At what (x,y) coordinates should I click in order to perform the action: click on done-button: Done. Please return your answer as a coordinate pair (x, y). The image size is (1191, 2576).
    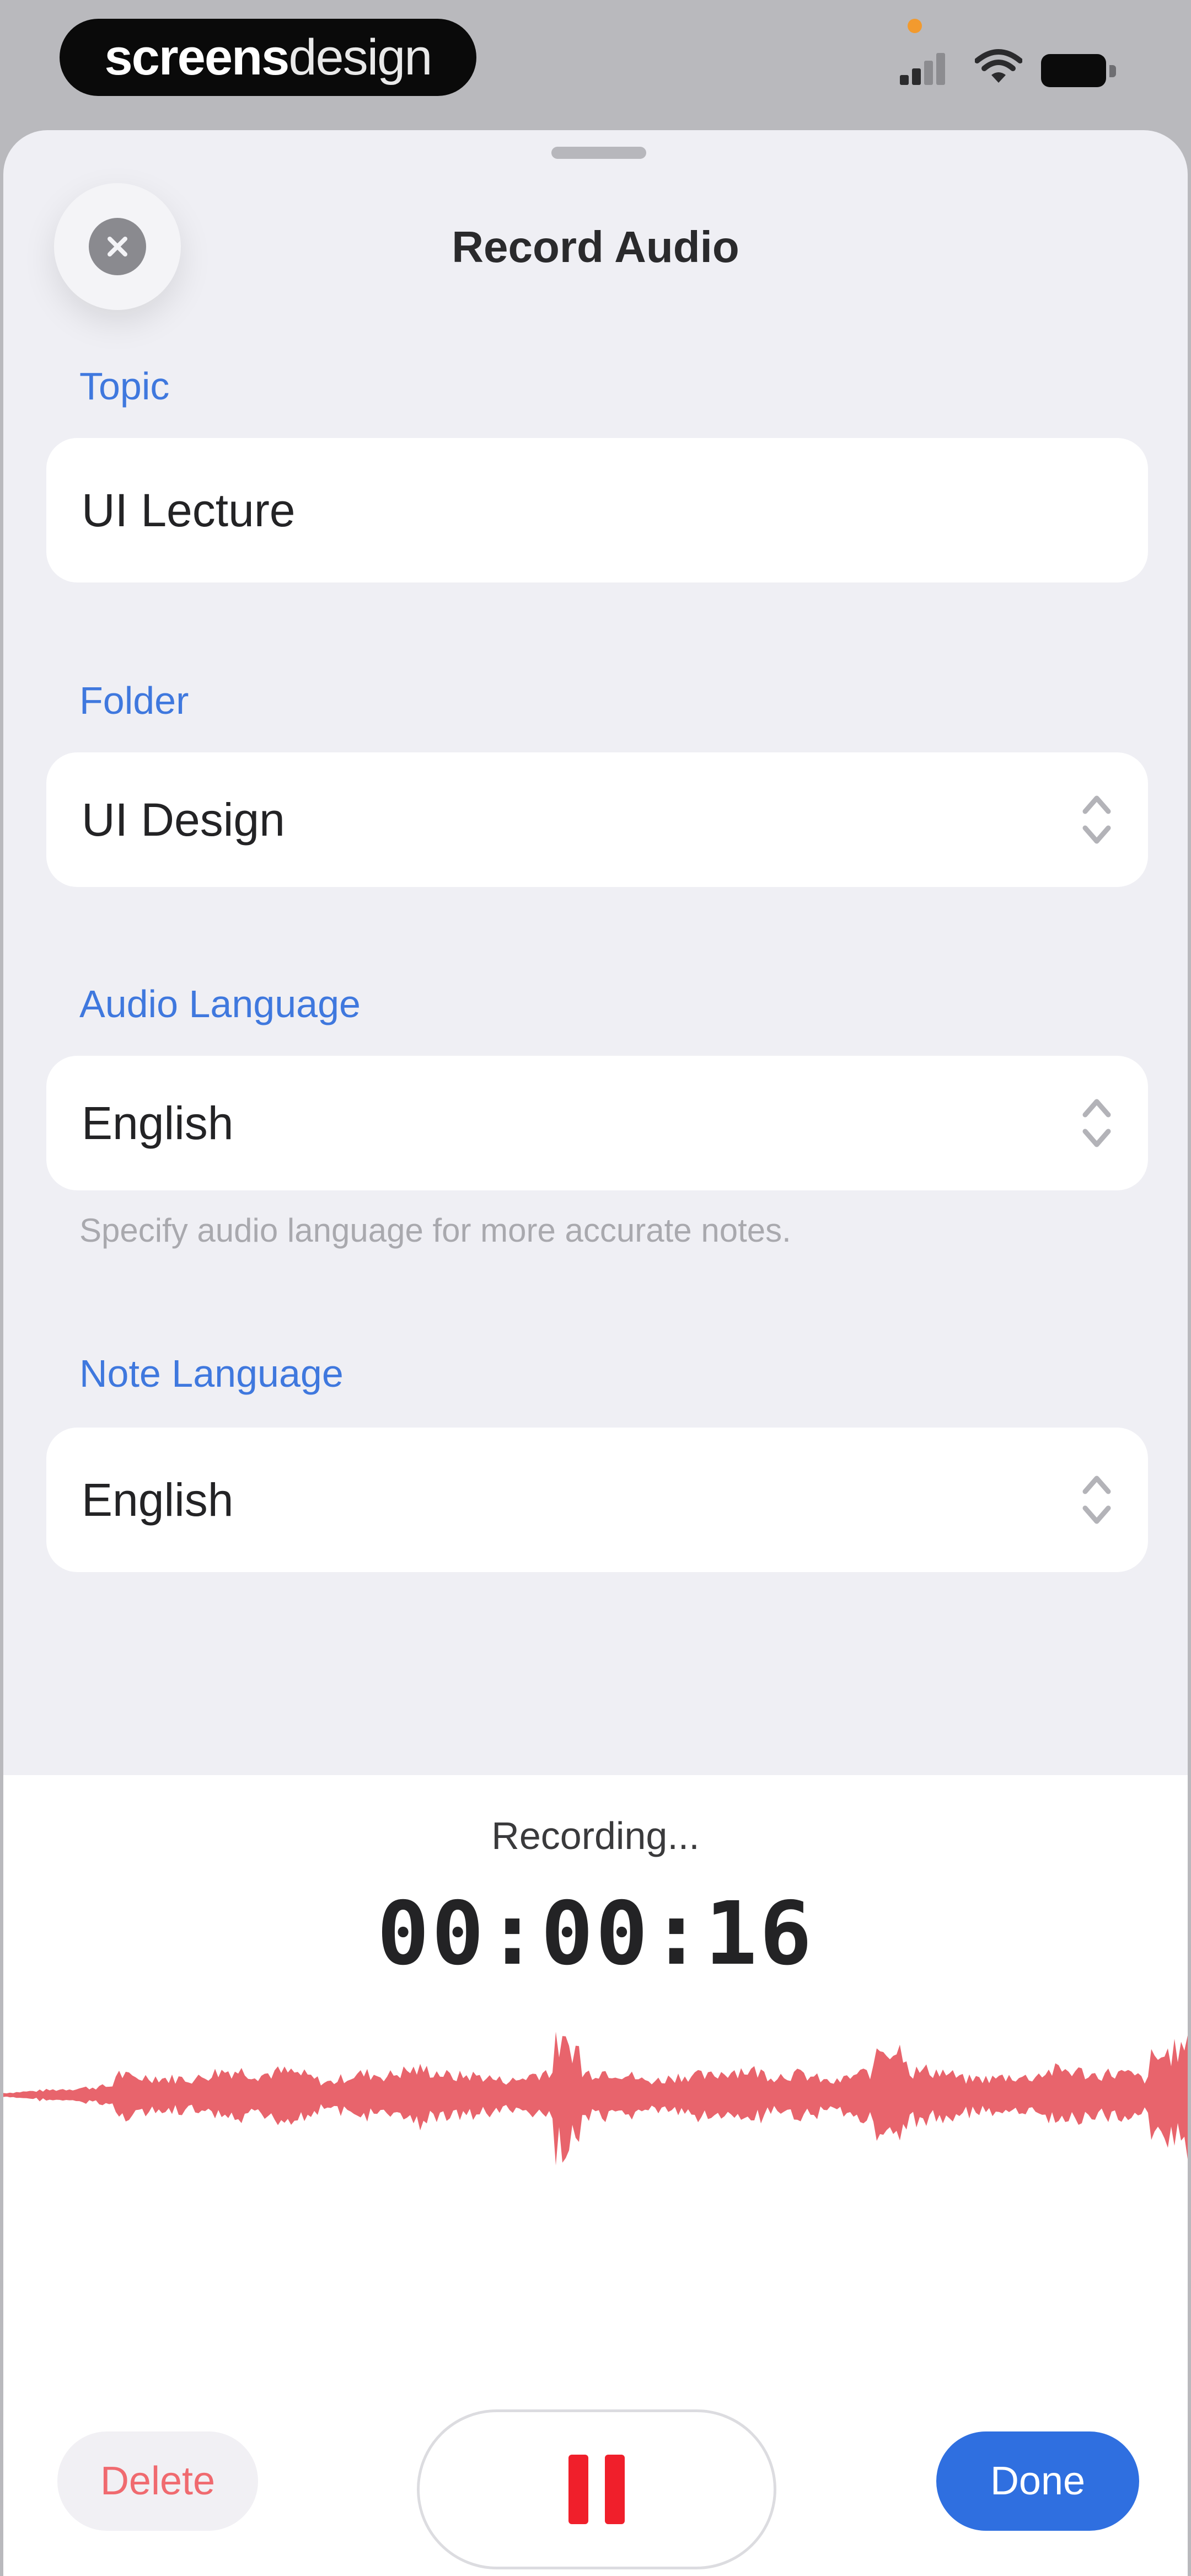
    Looking at the image, I should click on (1037, 2481).